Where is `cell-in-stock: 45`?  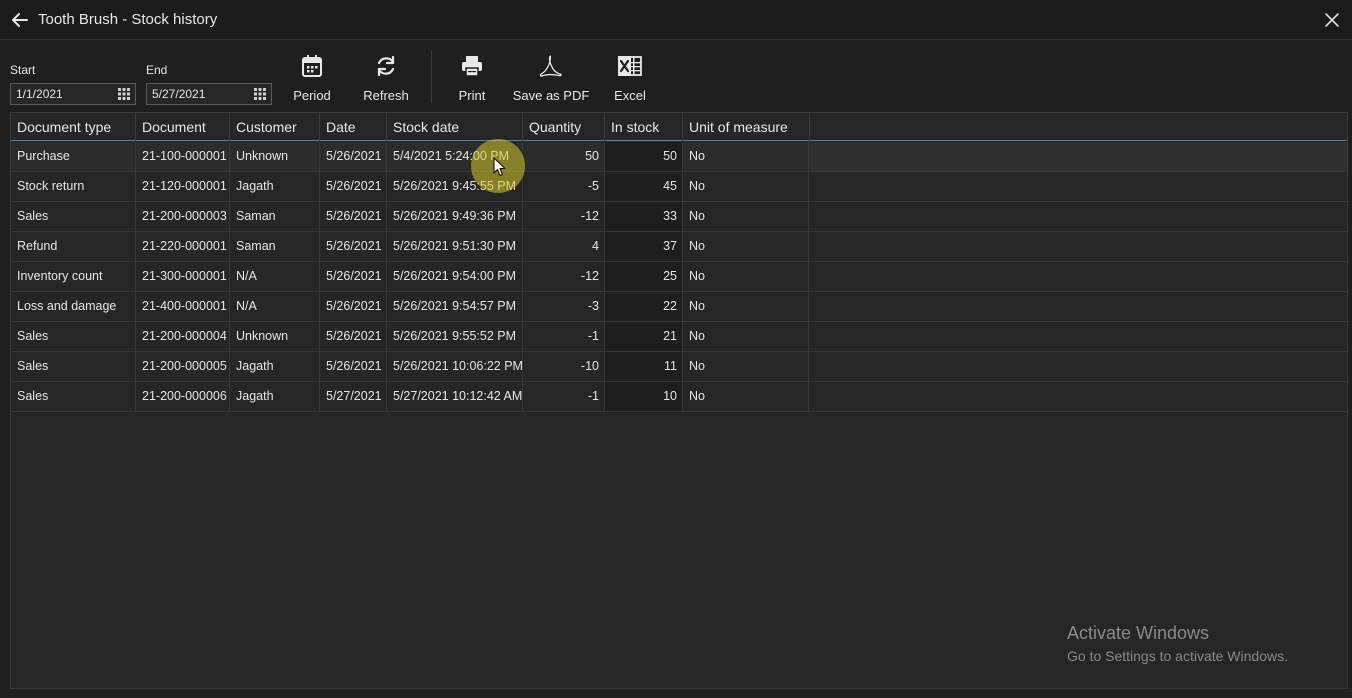
cell-in-stock: 45 is located at coordinates (644, 186).